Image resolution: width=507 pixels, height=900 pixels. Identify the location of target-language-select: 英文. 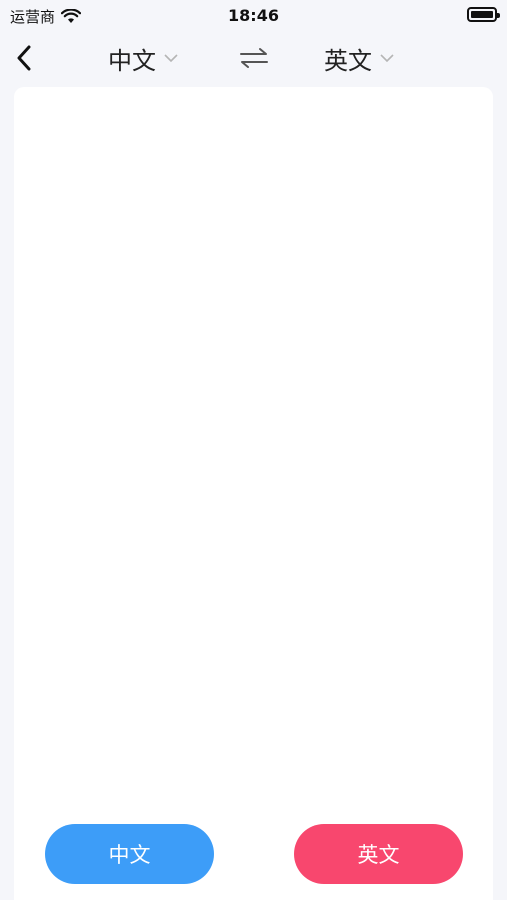
(359, 58).